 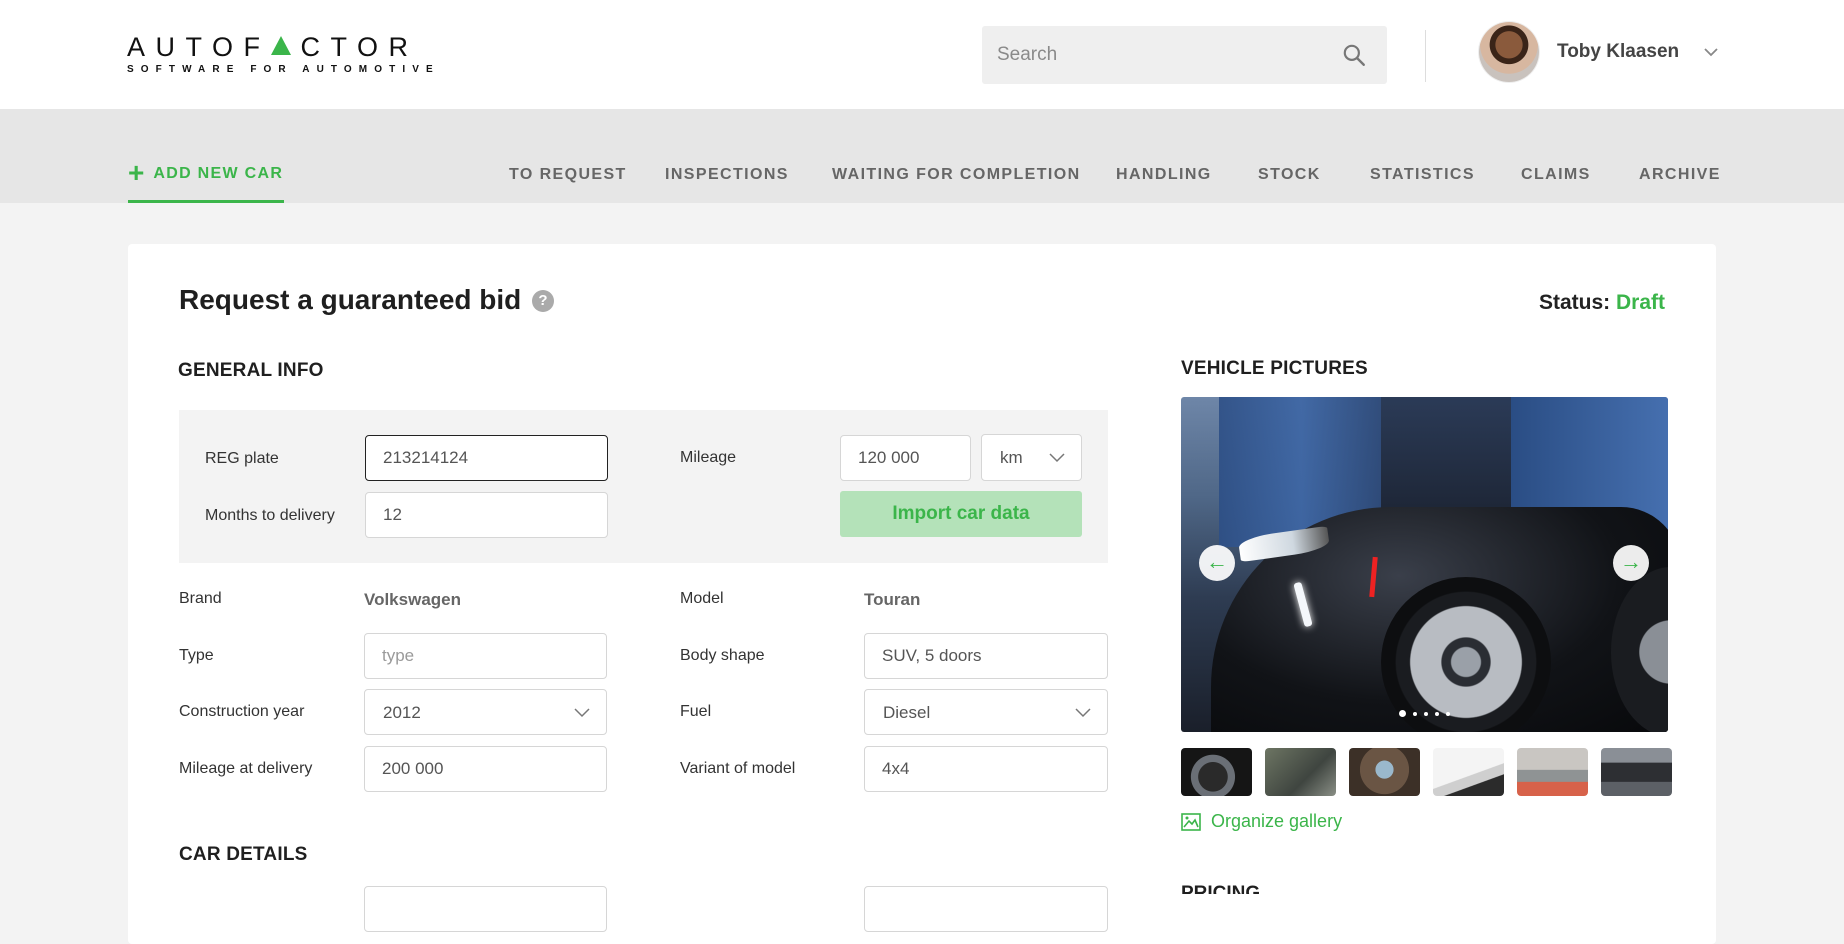 What do you see at coordinates (218, 173) in the screenshot?
I see `add-new-car-label: ADD NEW CAR` at bounding box center [218, 173].